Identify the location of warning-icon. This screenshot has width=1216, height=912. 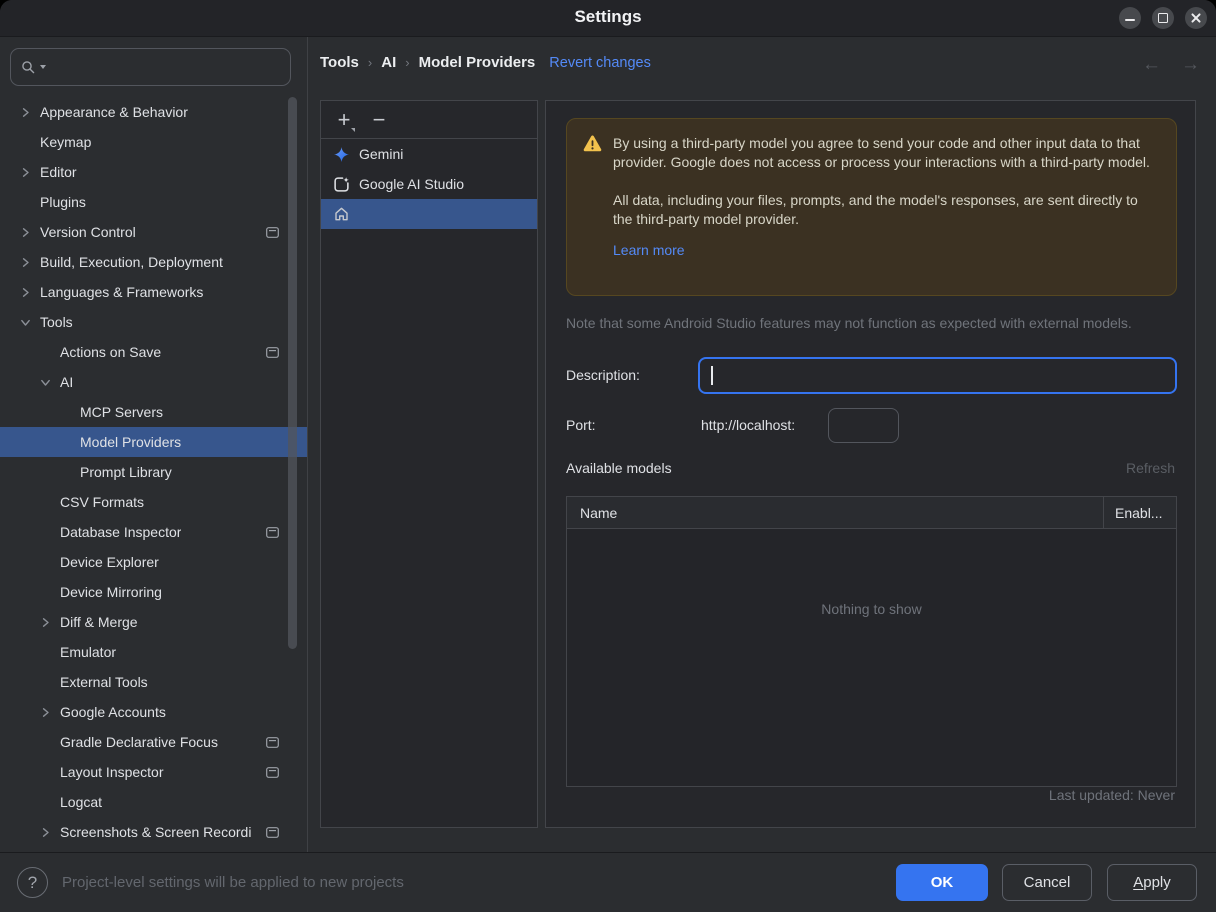
(592, 215).